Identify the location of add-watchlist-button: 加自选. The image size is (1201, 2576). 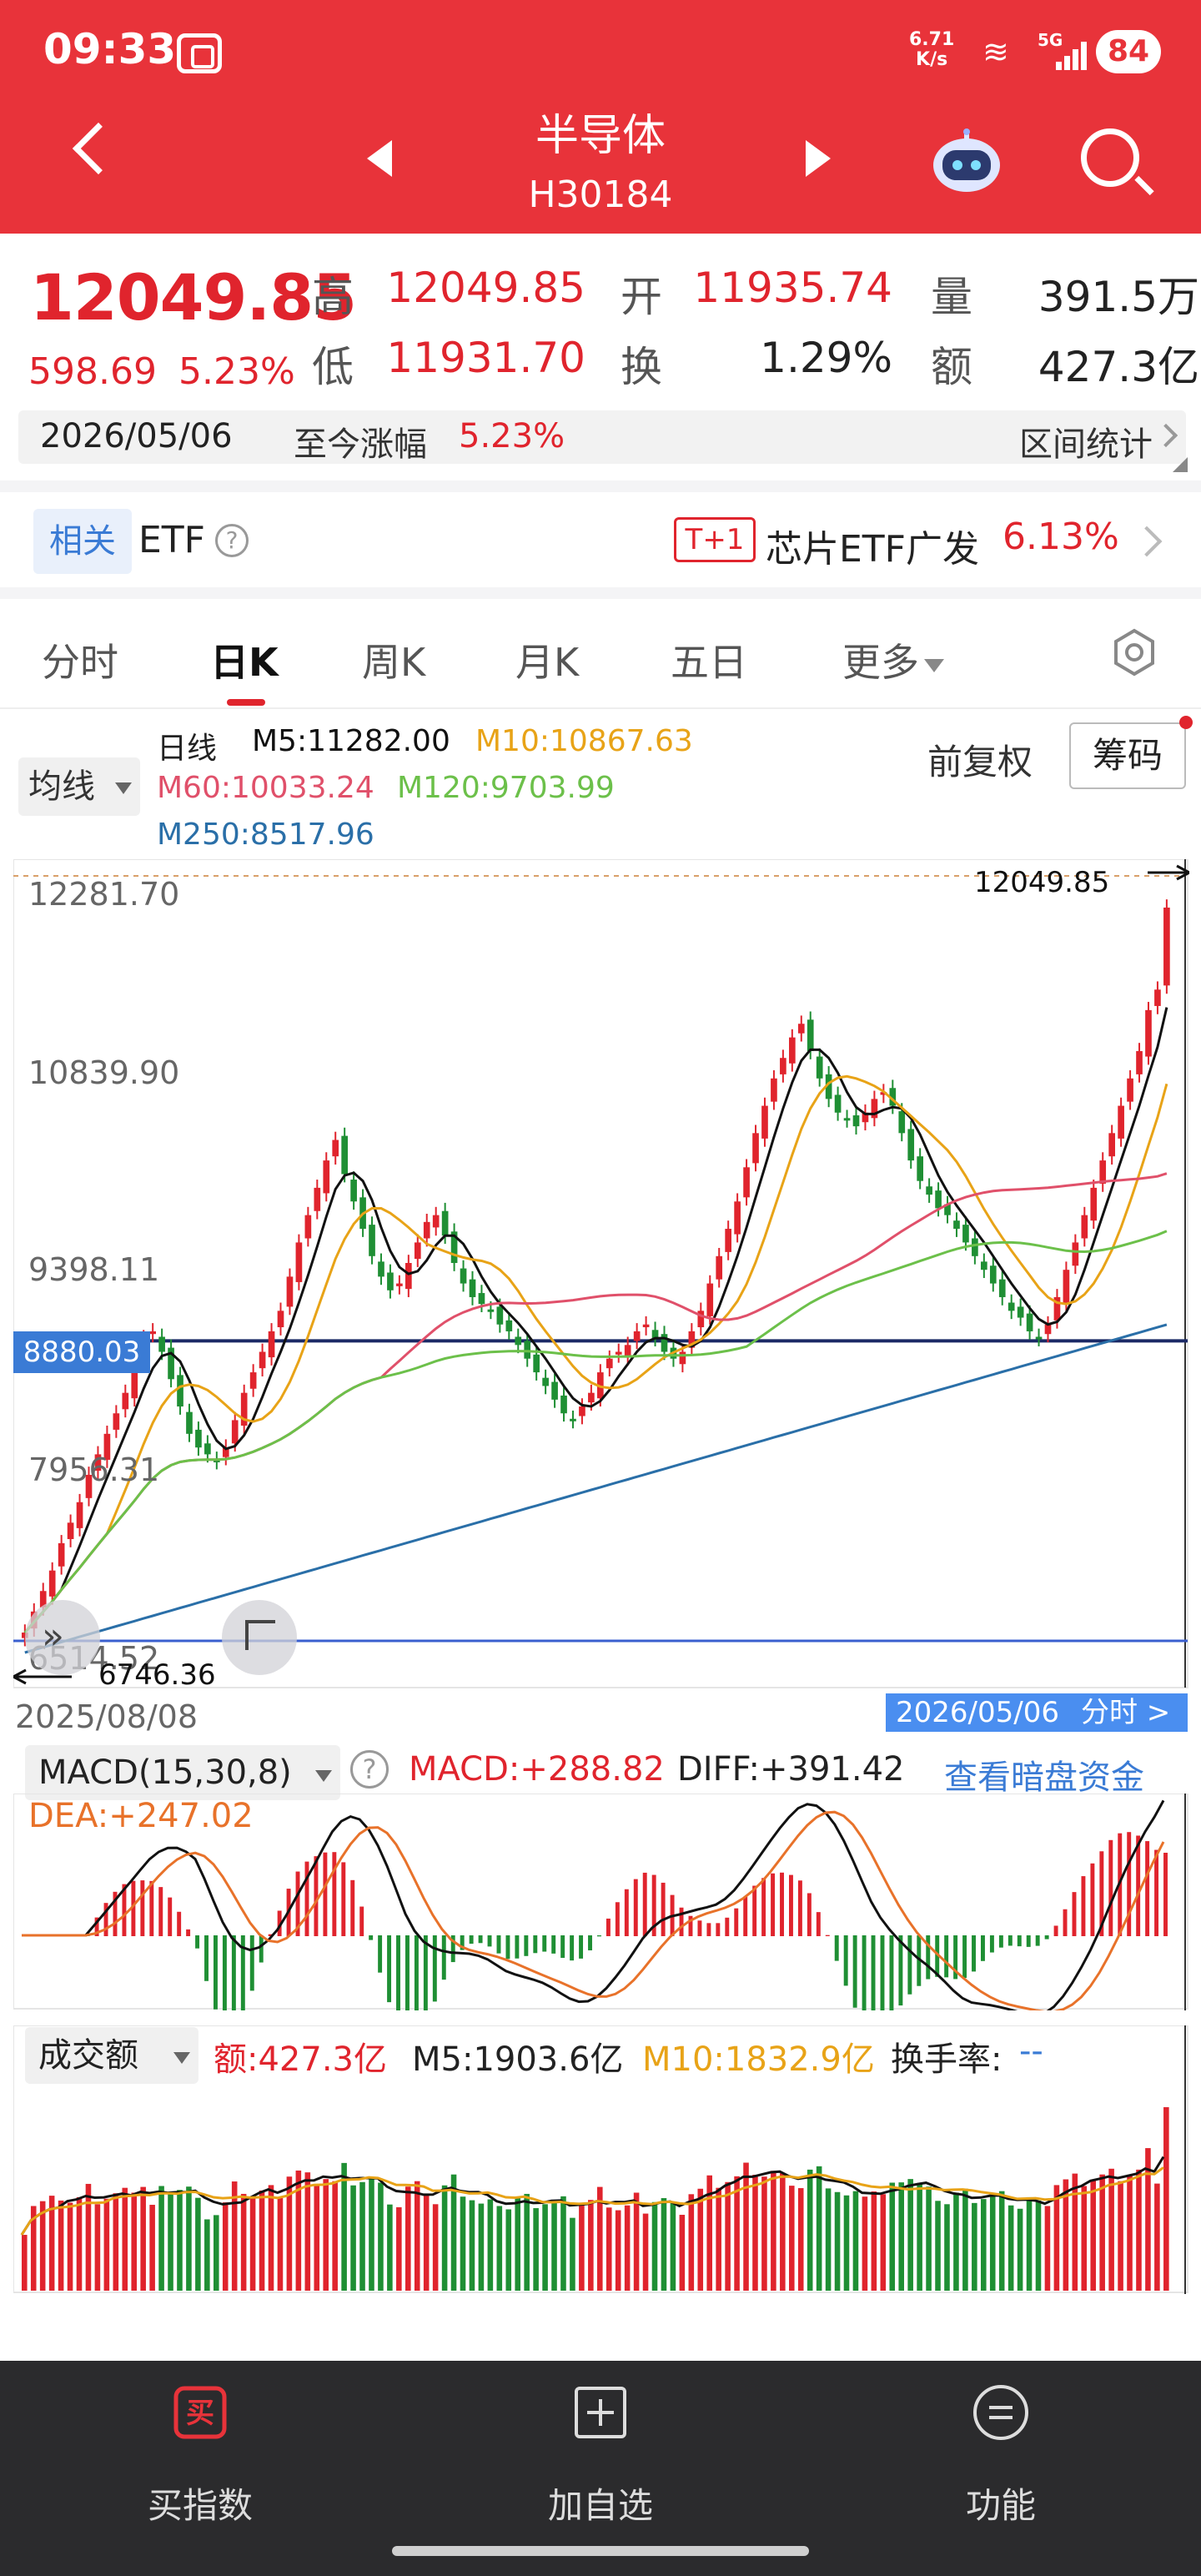
(601, 2468).